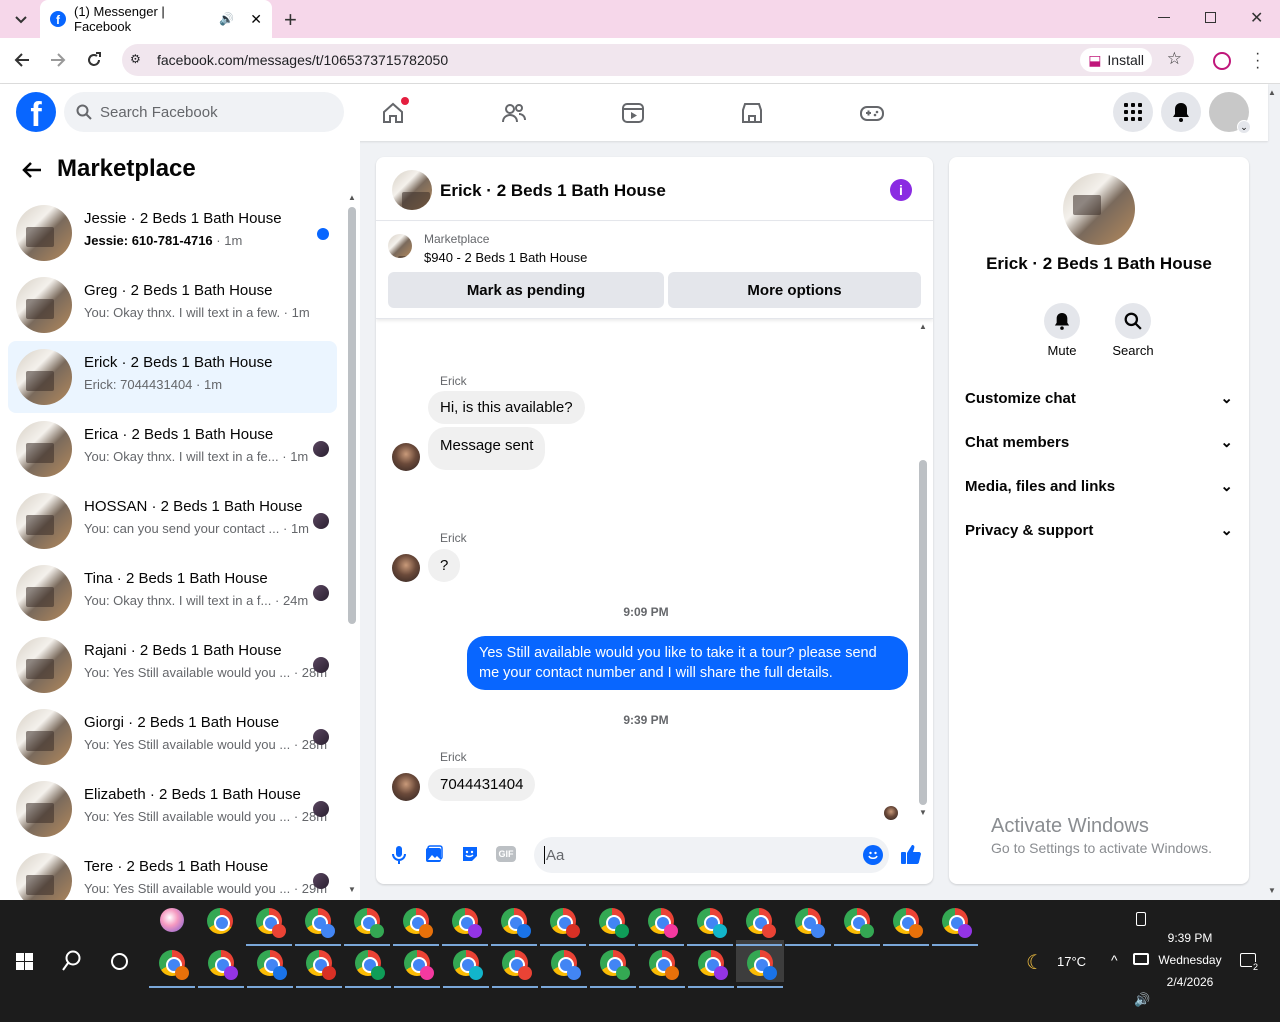  Describe the element at coordinates (1190, 960) in the screenshot. I see `clock-day: Wednesday` at that location.